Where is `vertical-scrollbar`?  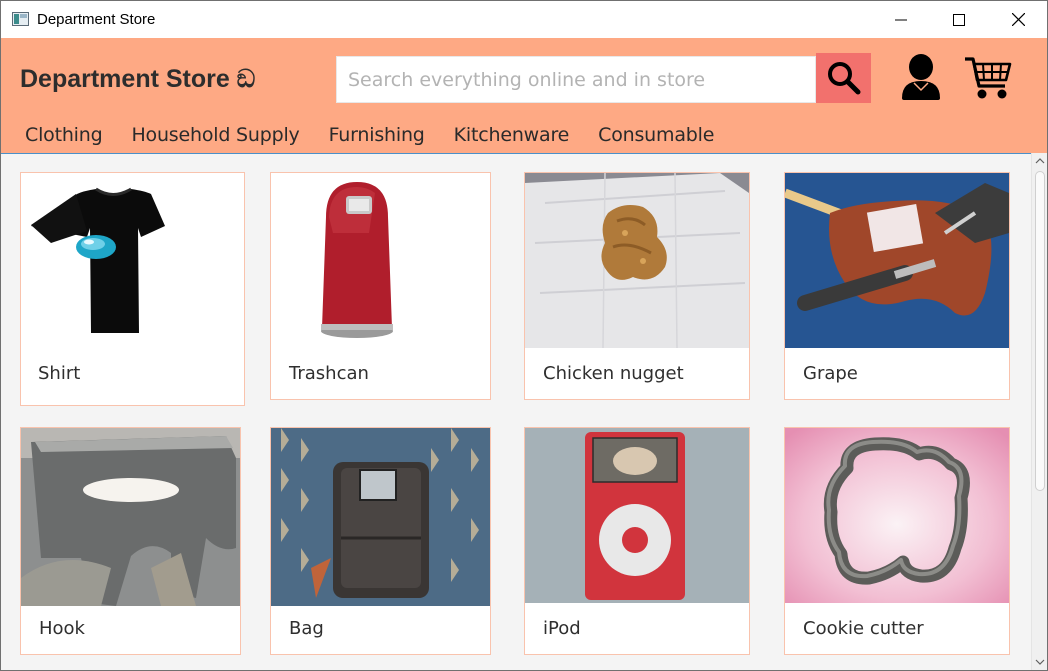
vertical-scrollbar is located at coordinates (1039, 411).